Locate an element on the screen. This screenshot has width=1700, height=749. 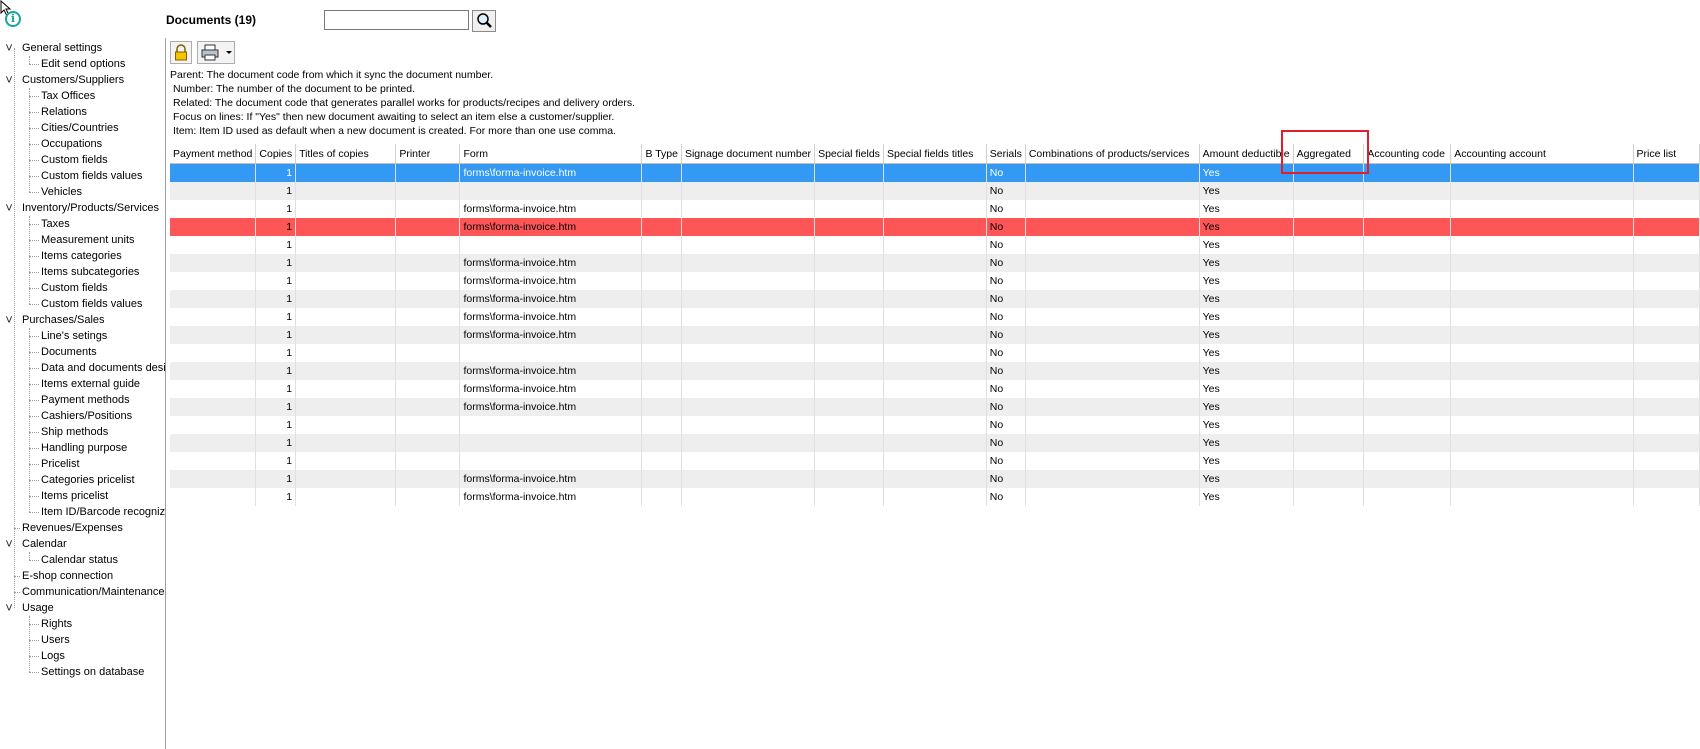
search-button is located at coordinates (484, 21).